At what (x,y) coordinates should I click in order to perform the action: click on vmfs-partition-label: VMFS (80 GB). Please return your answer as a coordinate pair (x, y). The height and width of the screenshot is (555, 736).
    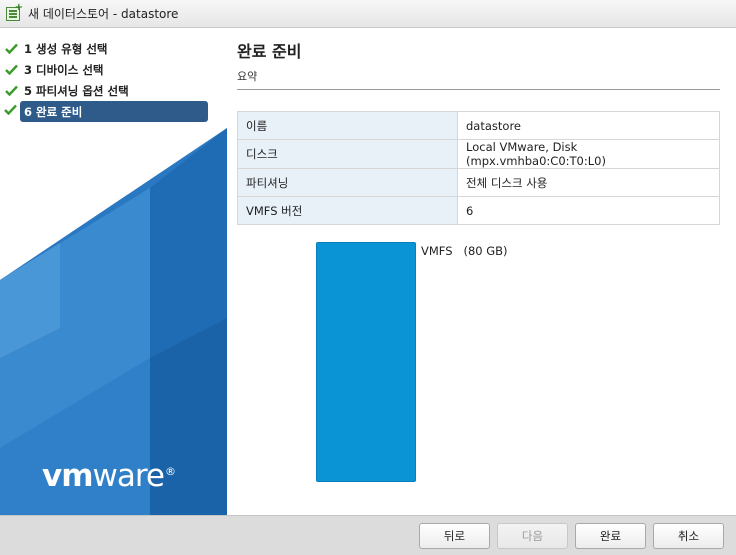
    Looking at the image, I should click on (464, 251).